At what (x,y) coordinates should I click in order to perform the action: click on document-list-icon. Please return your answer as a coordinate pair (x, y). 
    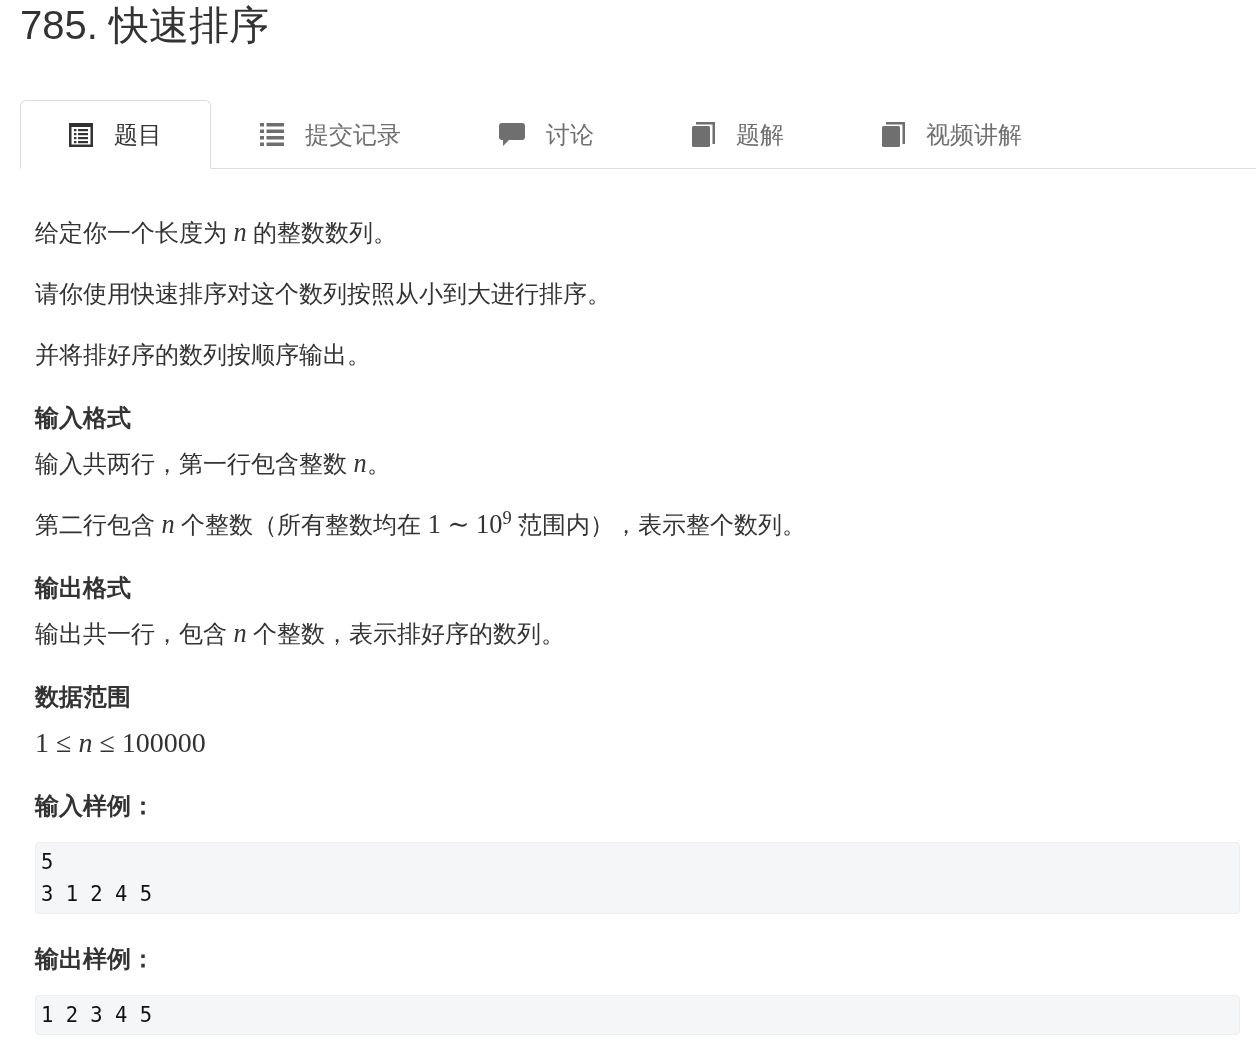
    Looking at the image, I should click on (81, 134).